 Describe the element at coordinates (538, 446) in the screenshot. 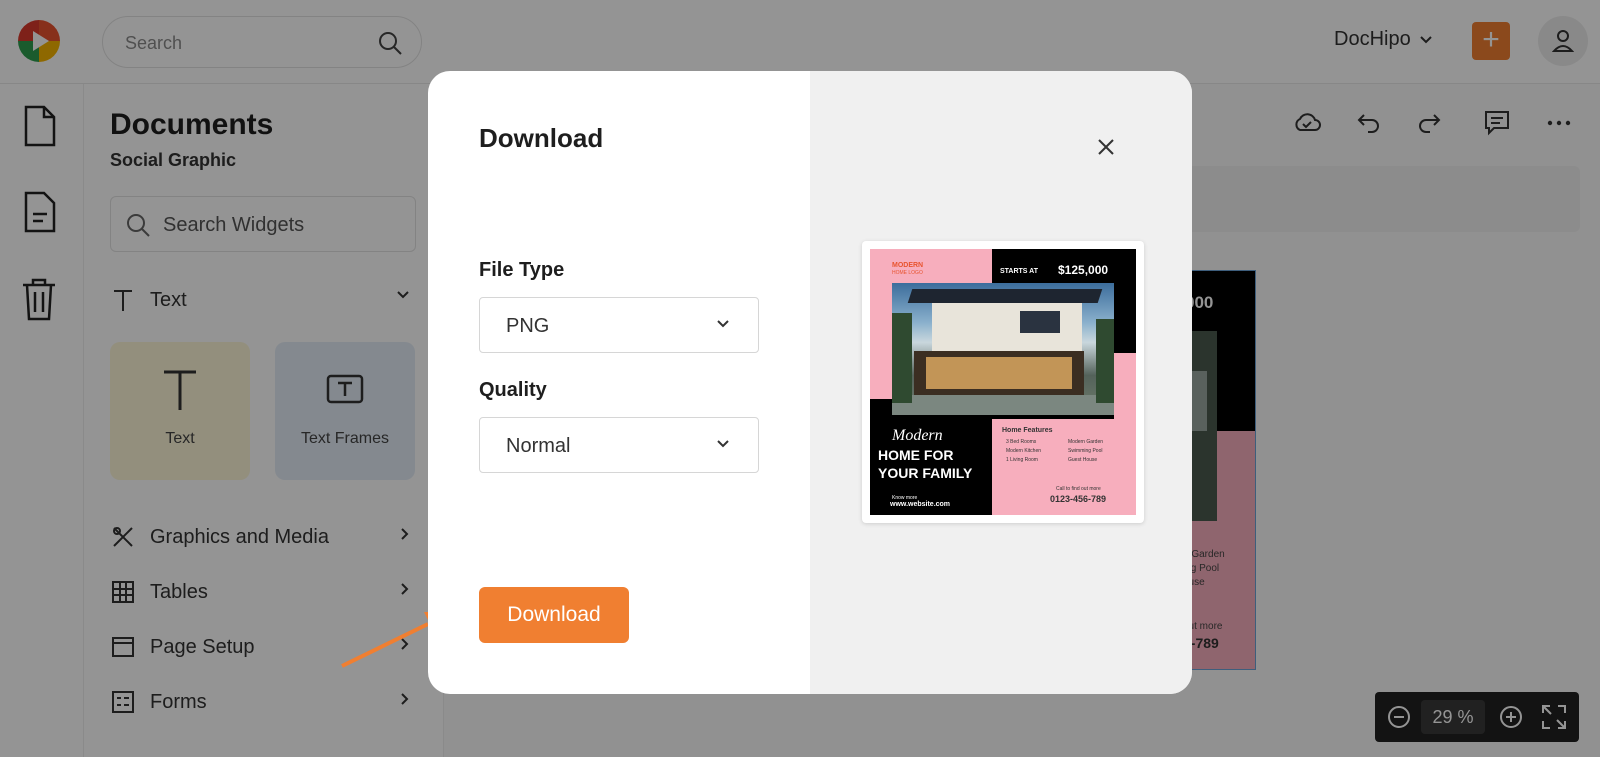

I see `quality-value: Normal` at that location.